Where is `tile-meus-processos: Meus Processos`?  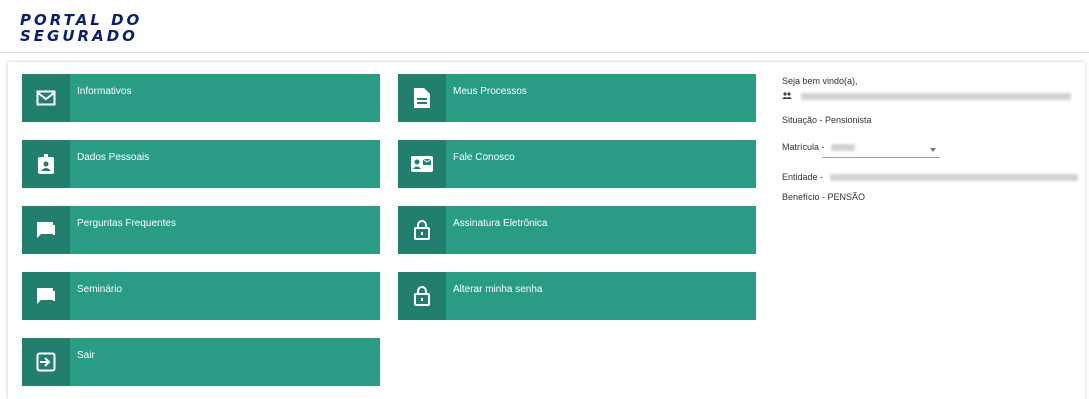 tile-meus-processos: Meus Processos is located at coordinates (577, 98).